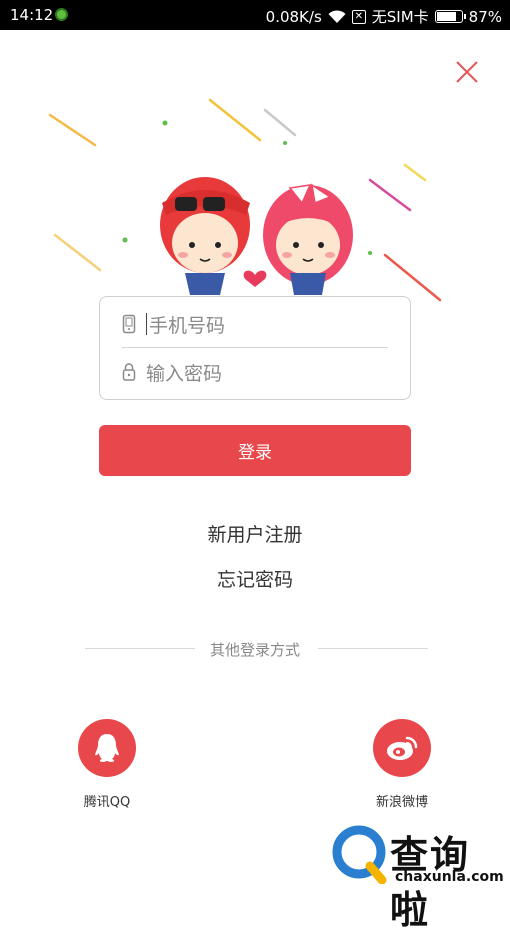 The height and width of the screenshot is (934, 510). I want to click on forgot-password-link: 忘记密码, so click(255, 578).